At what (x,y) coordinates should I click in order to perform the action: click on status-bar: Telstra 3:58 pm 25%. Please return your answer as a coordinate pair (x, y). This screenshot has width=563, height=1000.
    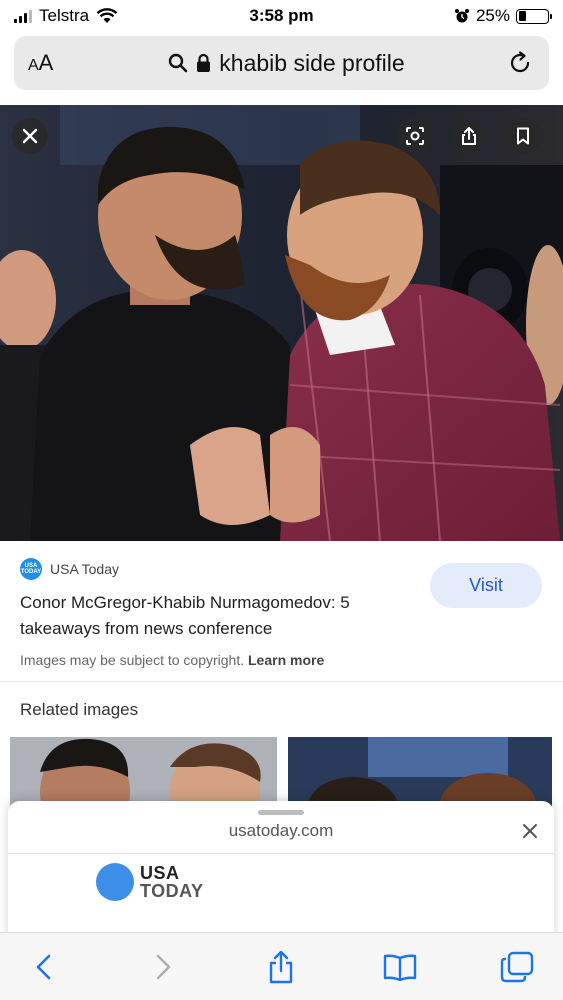
    Looking at the image, I should click on (281, 16).